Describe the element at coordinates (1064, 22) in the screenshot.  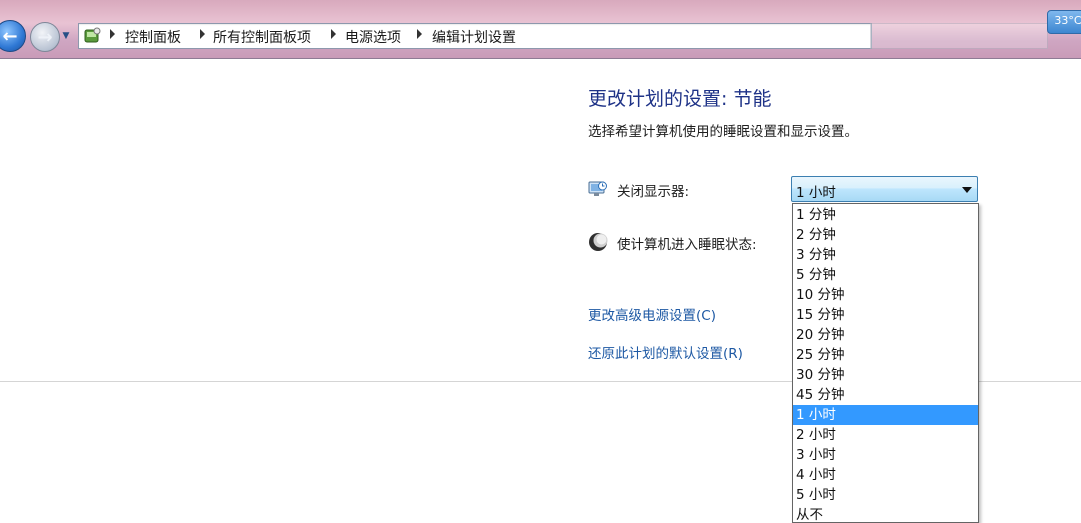
I see `weather-gadget: 33°C` at that location.